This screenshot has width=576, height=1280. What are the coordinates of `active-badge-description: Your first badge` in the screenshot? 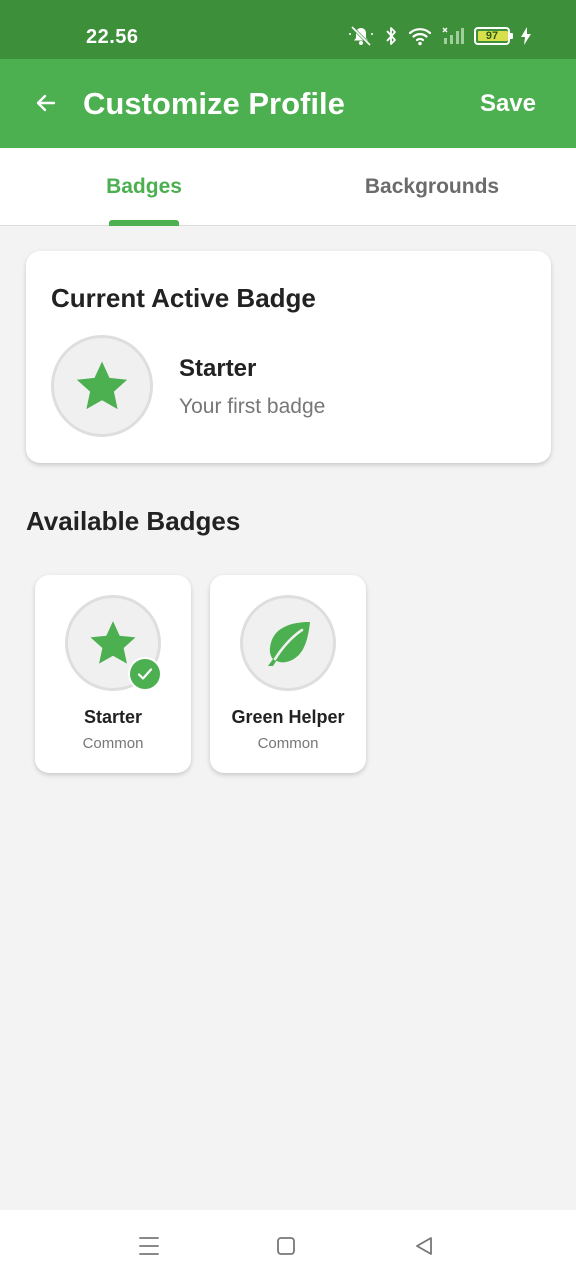 It's located at (252, 406).